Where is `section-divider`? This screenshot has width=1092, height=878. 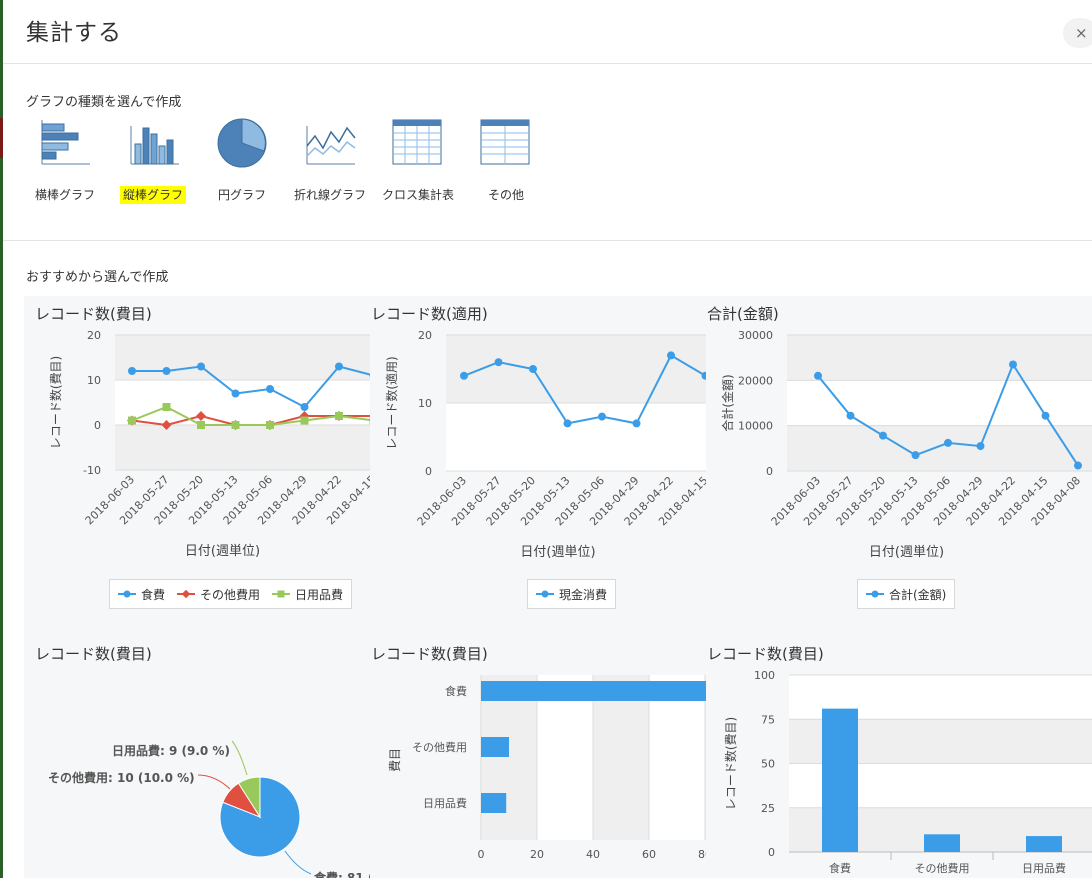 section-divider is located at coordinates (547, 240).